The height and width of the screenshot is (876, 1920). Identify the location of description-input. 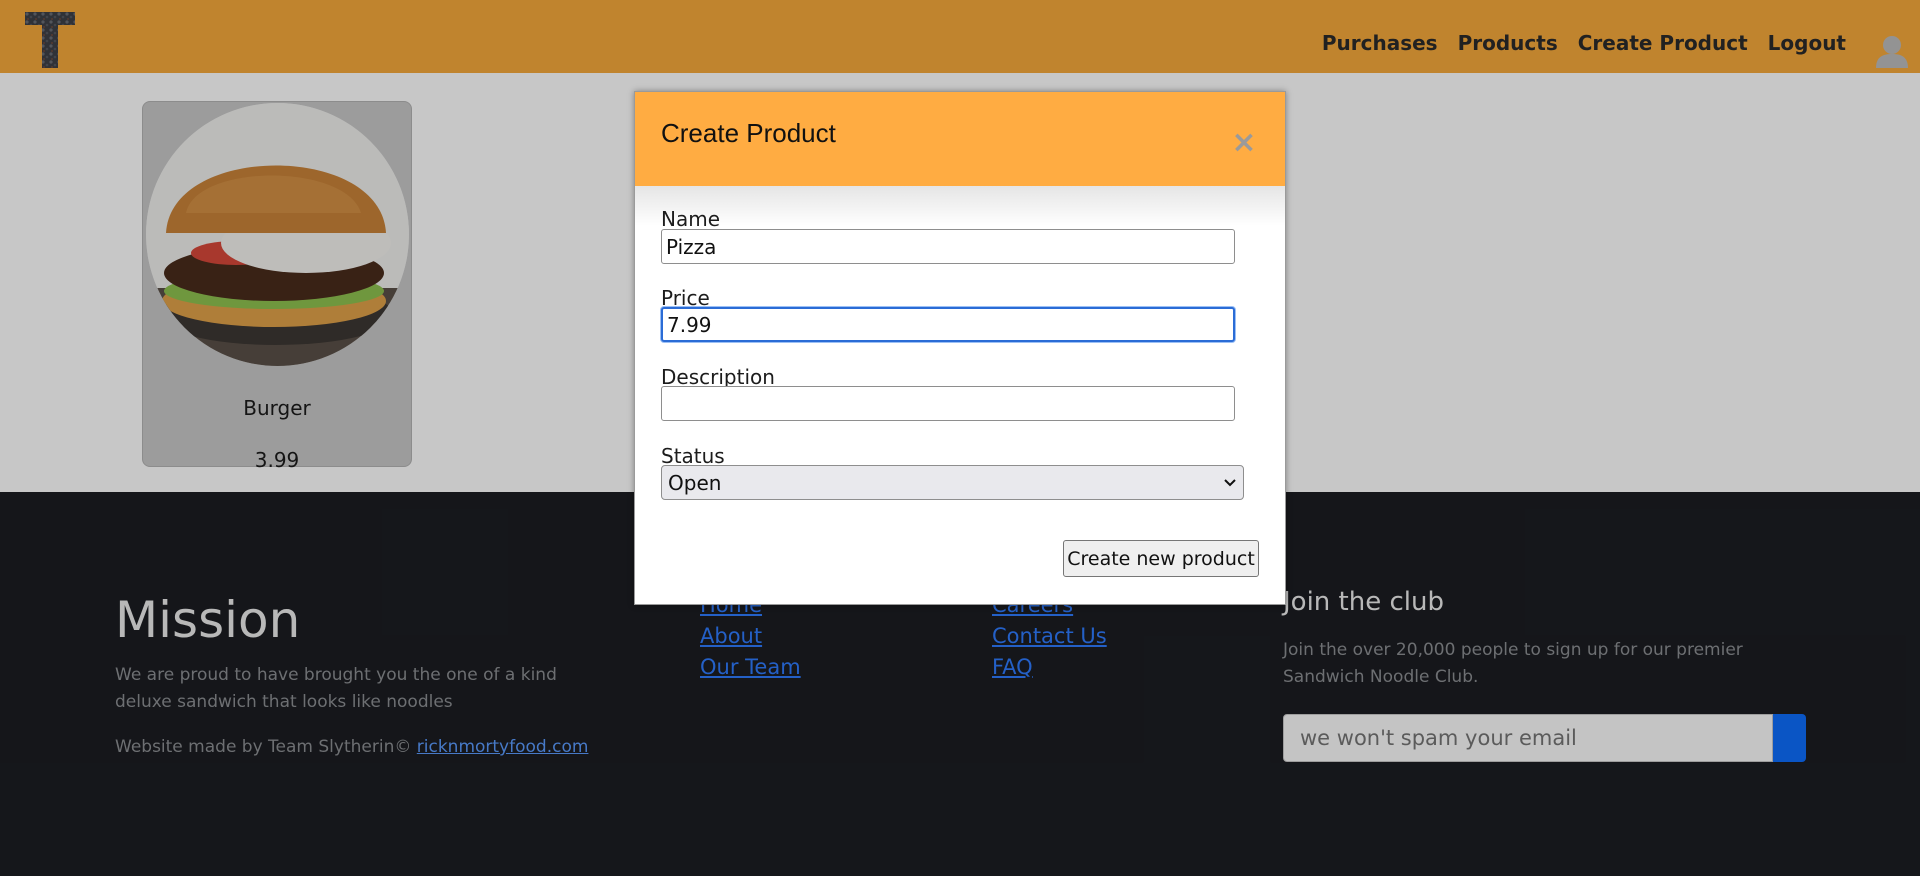
(948, 403).